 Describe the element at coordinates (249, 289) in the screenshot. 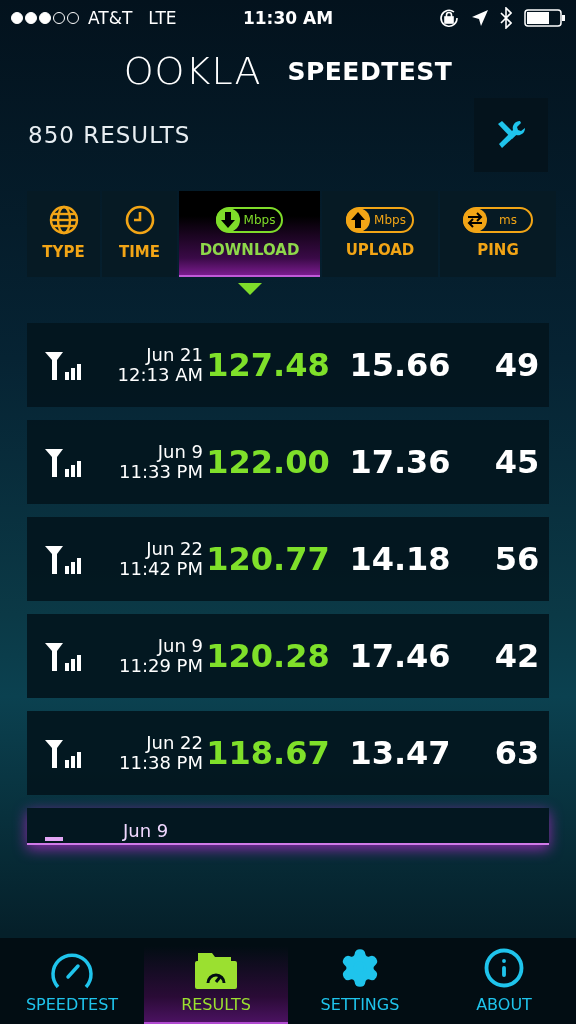

I see `sort-indicator-icon` at that location.